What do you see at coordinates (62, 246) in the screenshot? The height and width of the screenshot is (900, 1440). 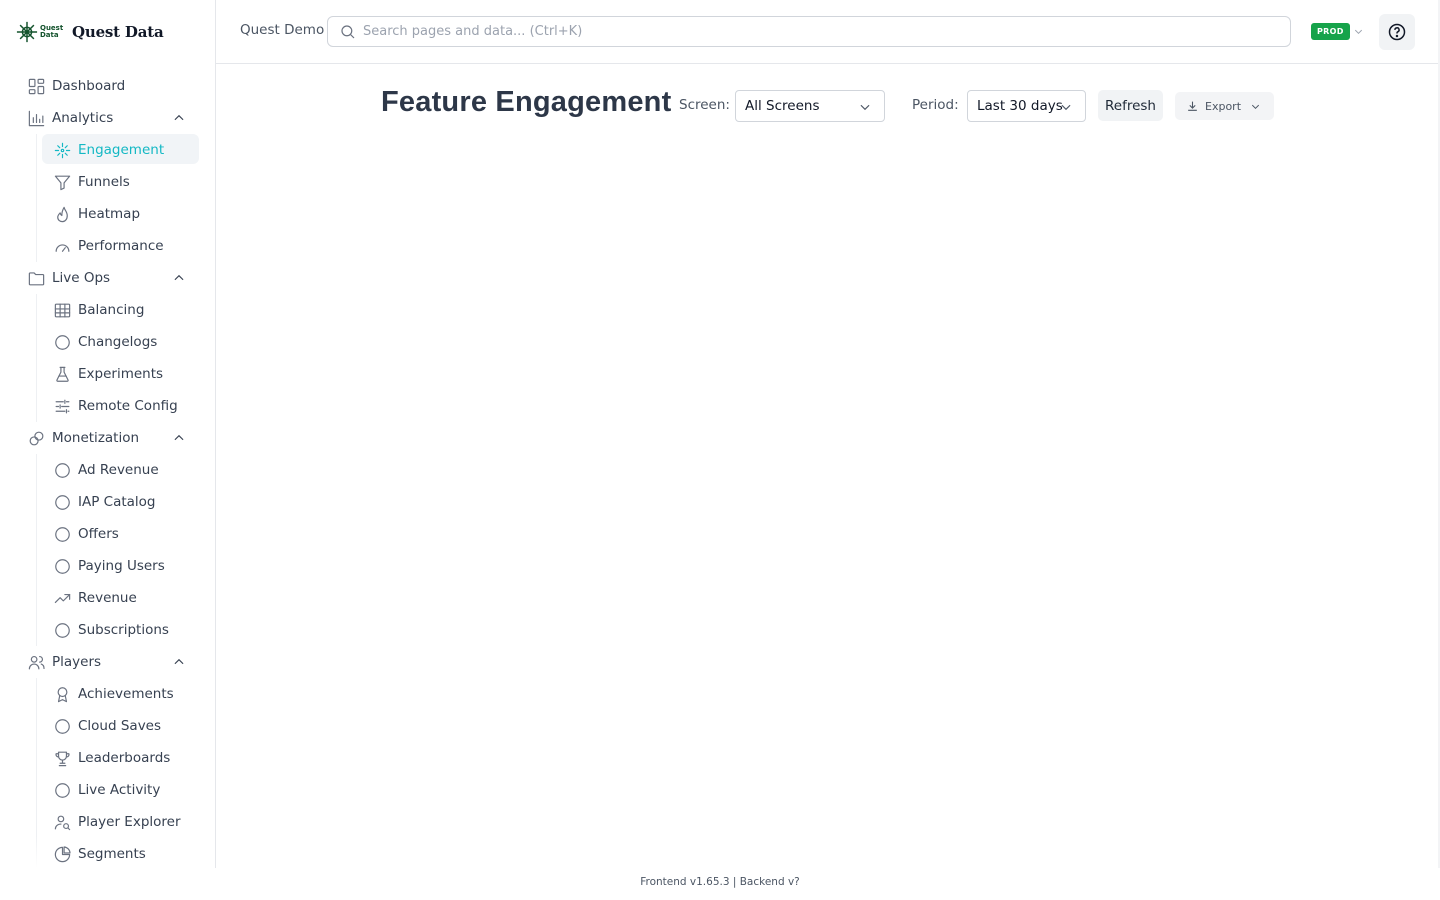 I see `gauge-icon` at bounding box center [62, 246].